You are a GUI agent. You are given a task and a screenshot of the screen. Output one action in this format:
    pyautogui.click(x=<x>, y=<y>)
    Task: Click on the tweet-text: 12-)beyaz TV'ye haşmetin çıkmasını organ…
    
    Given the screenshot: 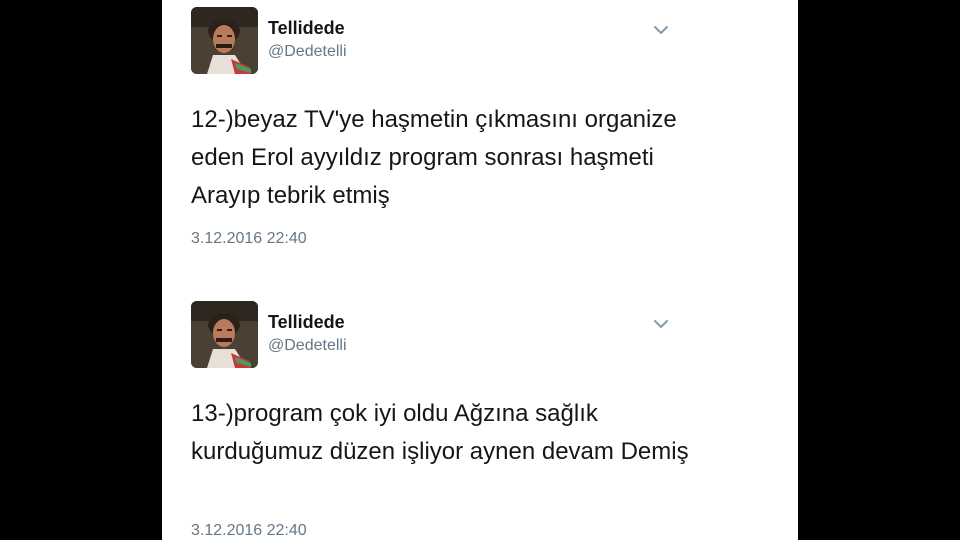 What is the action you would take?
    pyautogui.click(x=434, y=157)
    